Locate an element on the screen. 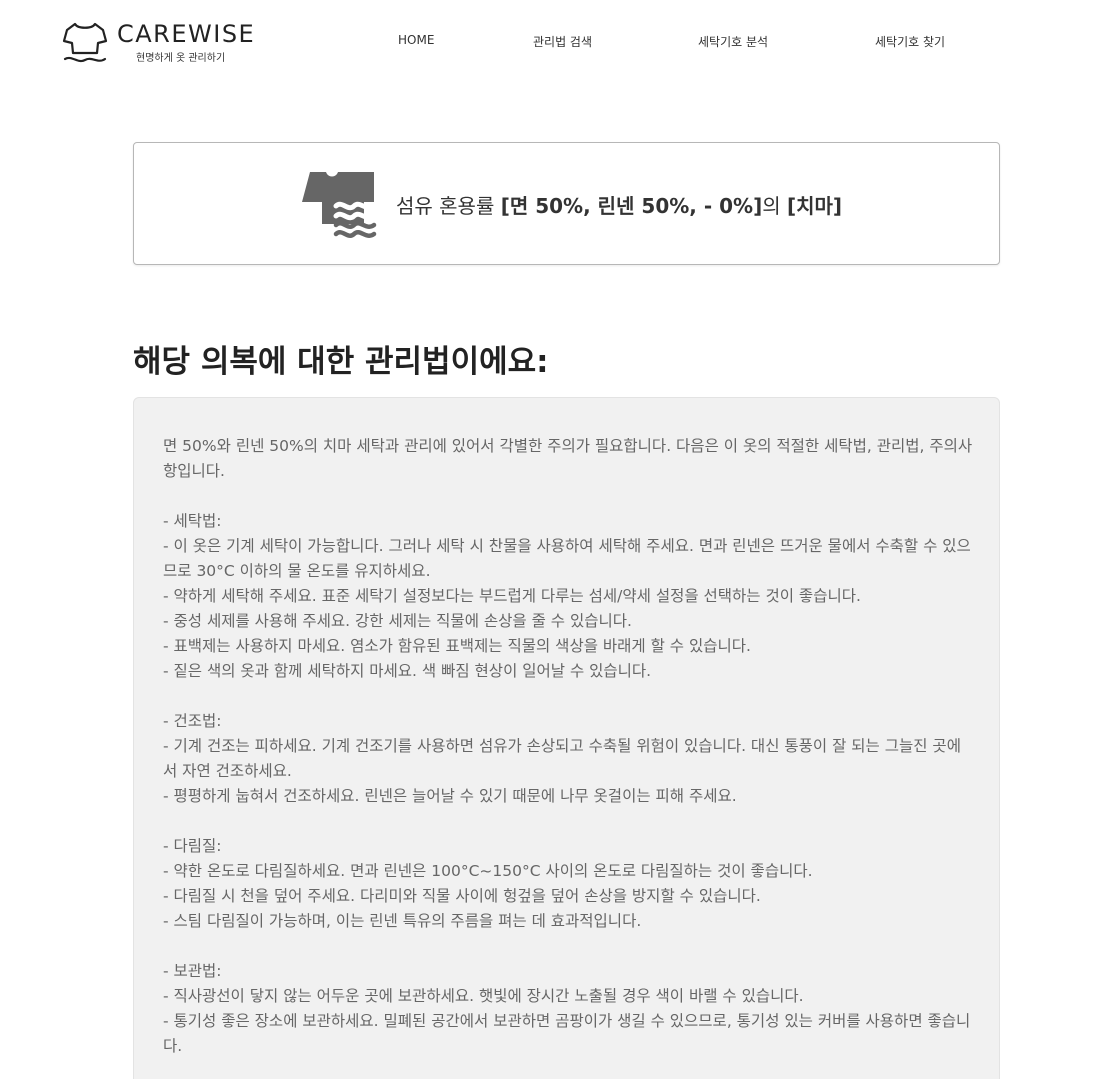 This screenshot has height=1079, width=1095. garment-description: 섬유 혼용률 [면 50%, 린넨 50%, - 0%]의 [치마] is located at coordinates (619, 204).